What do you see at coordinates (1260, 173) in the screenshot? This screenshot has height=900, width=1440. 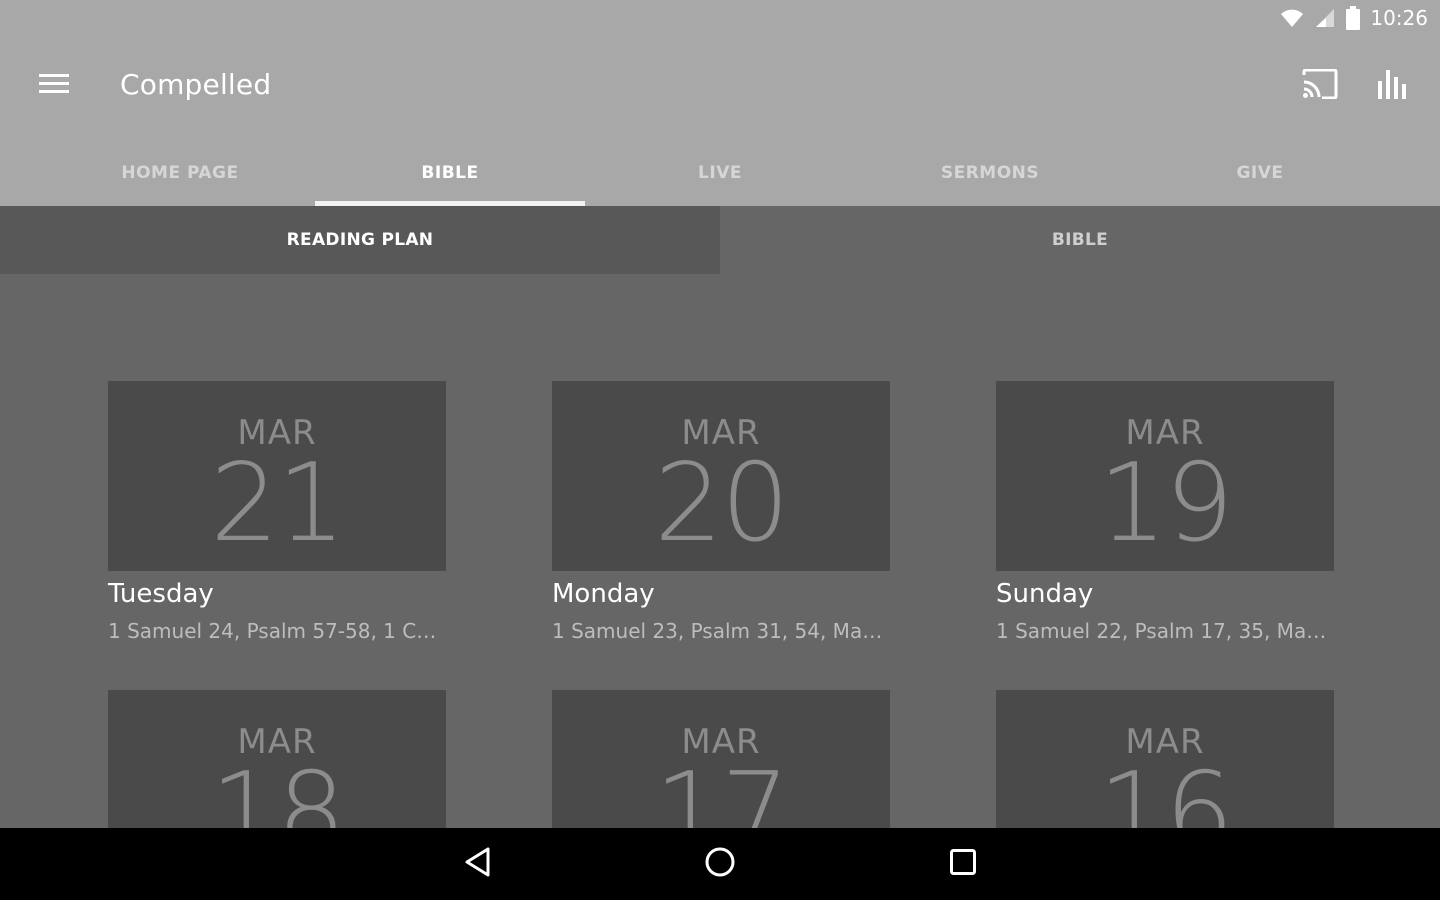 I see `tab-give: GIVE` at bounding box center [1260, 173].